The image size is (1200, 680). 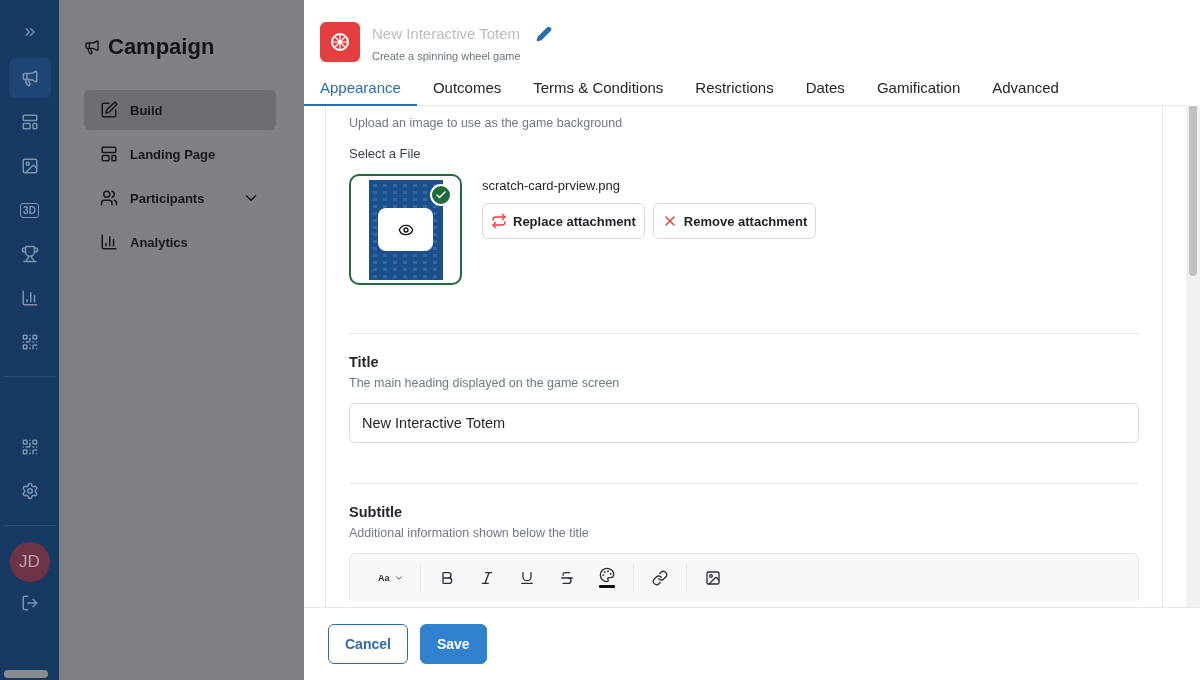 What do you see at coordinates (918, 88) in the screenshot?
I see `tab: Gamification` at bounding box center [918, 88].